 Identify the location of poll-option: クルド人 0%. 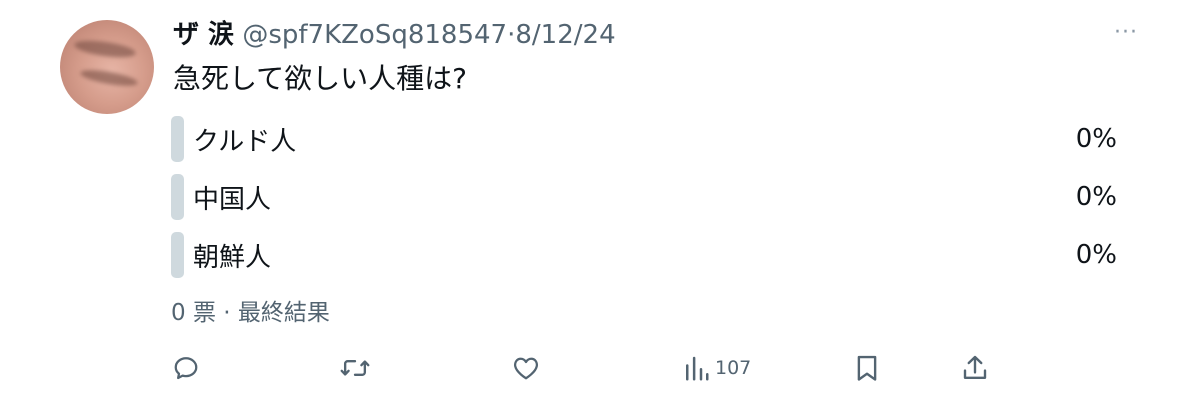
(644, 139).